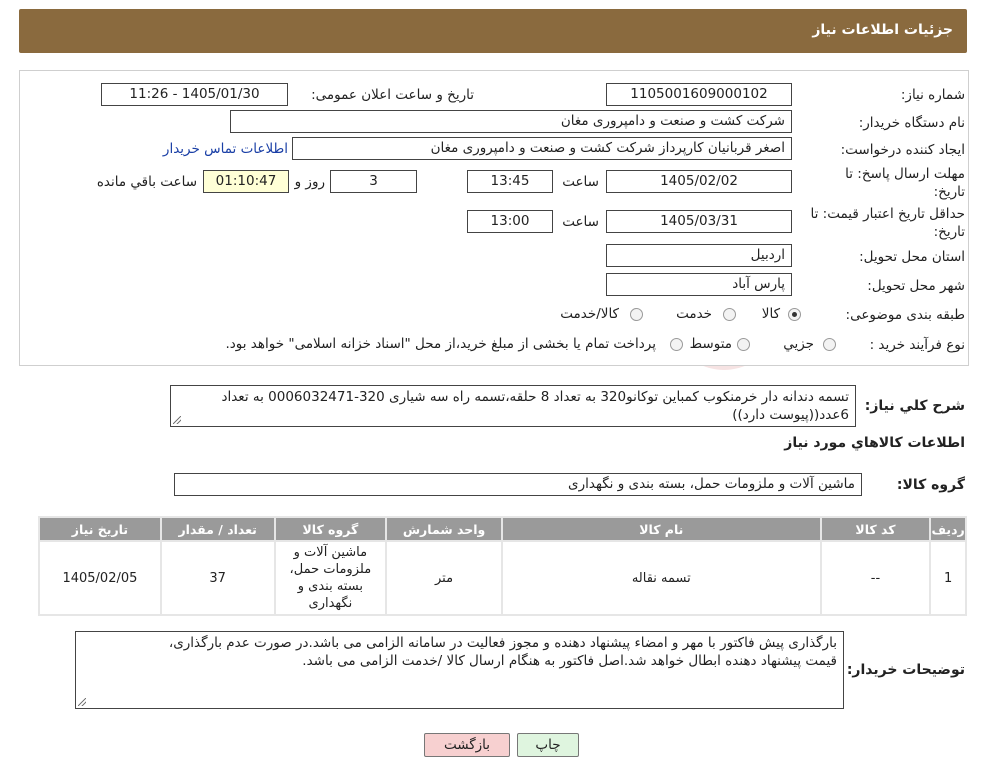 This screenshot has width=985, height=778. I want to click on remaining-label: ساعت باقي مانده, so click(146, 182).